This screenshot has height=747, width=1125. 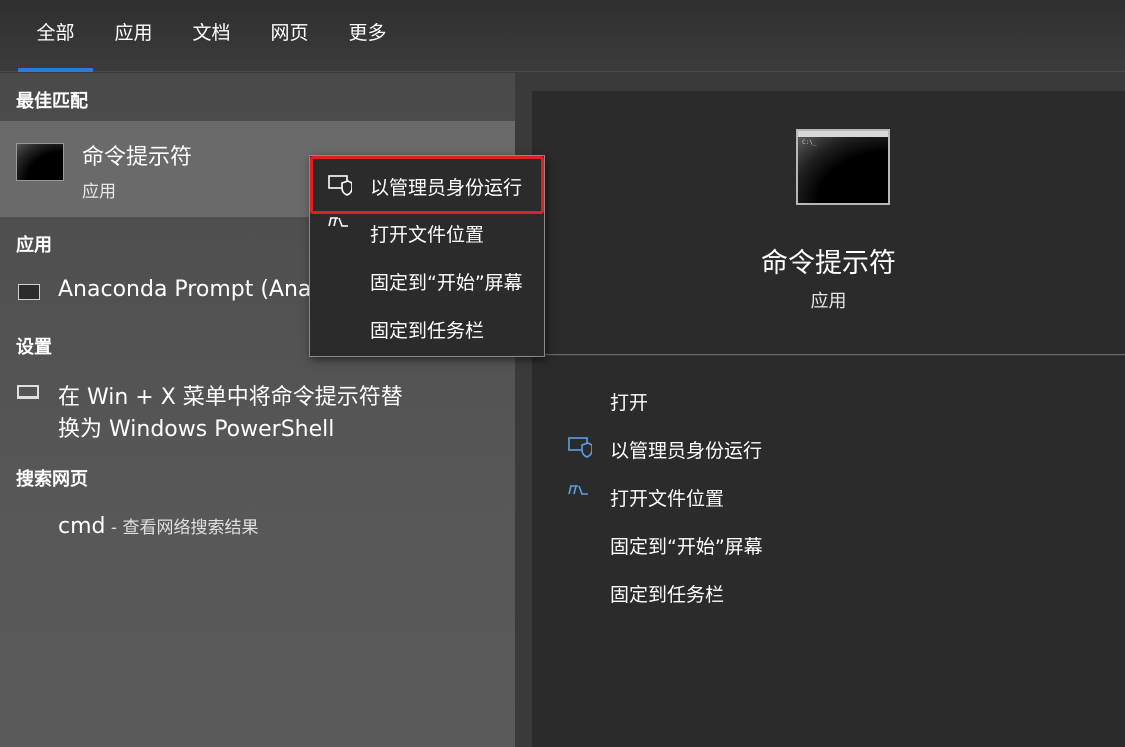 I want to click on action-open-file-location: 打开文件位置, so click(x=828, y=498).